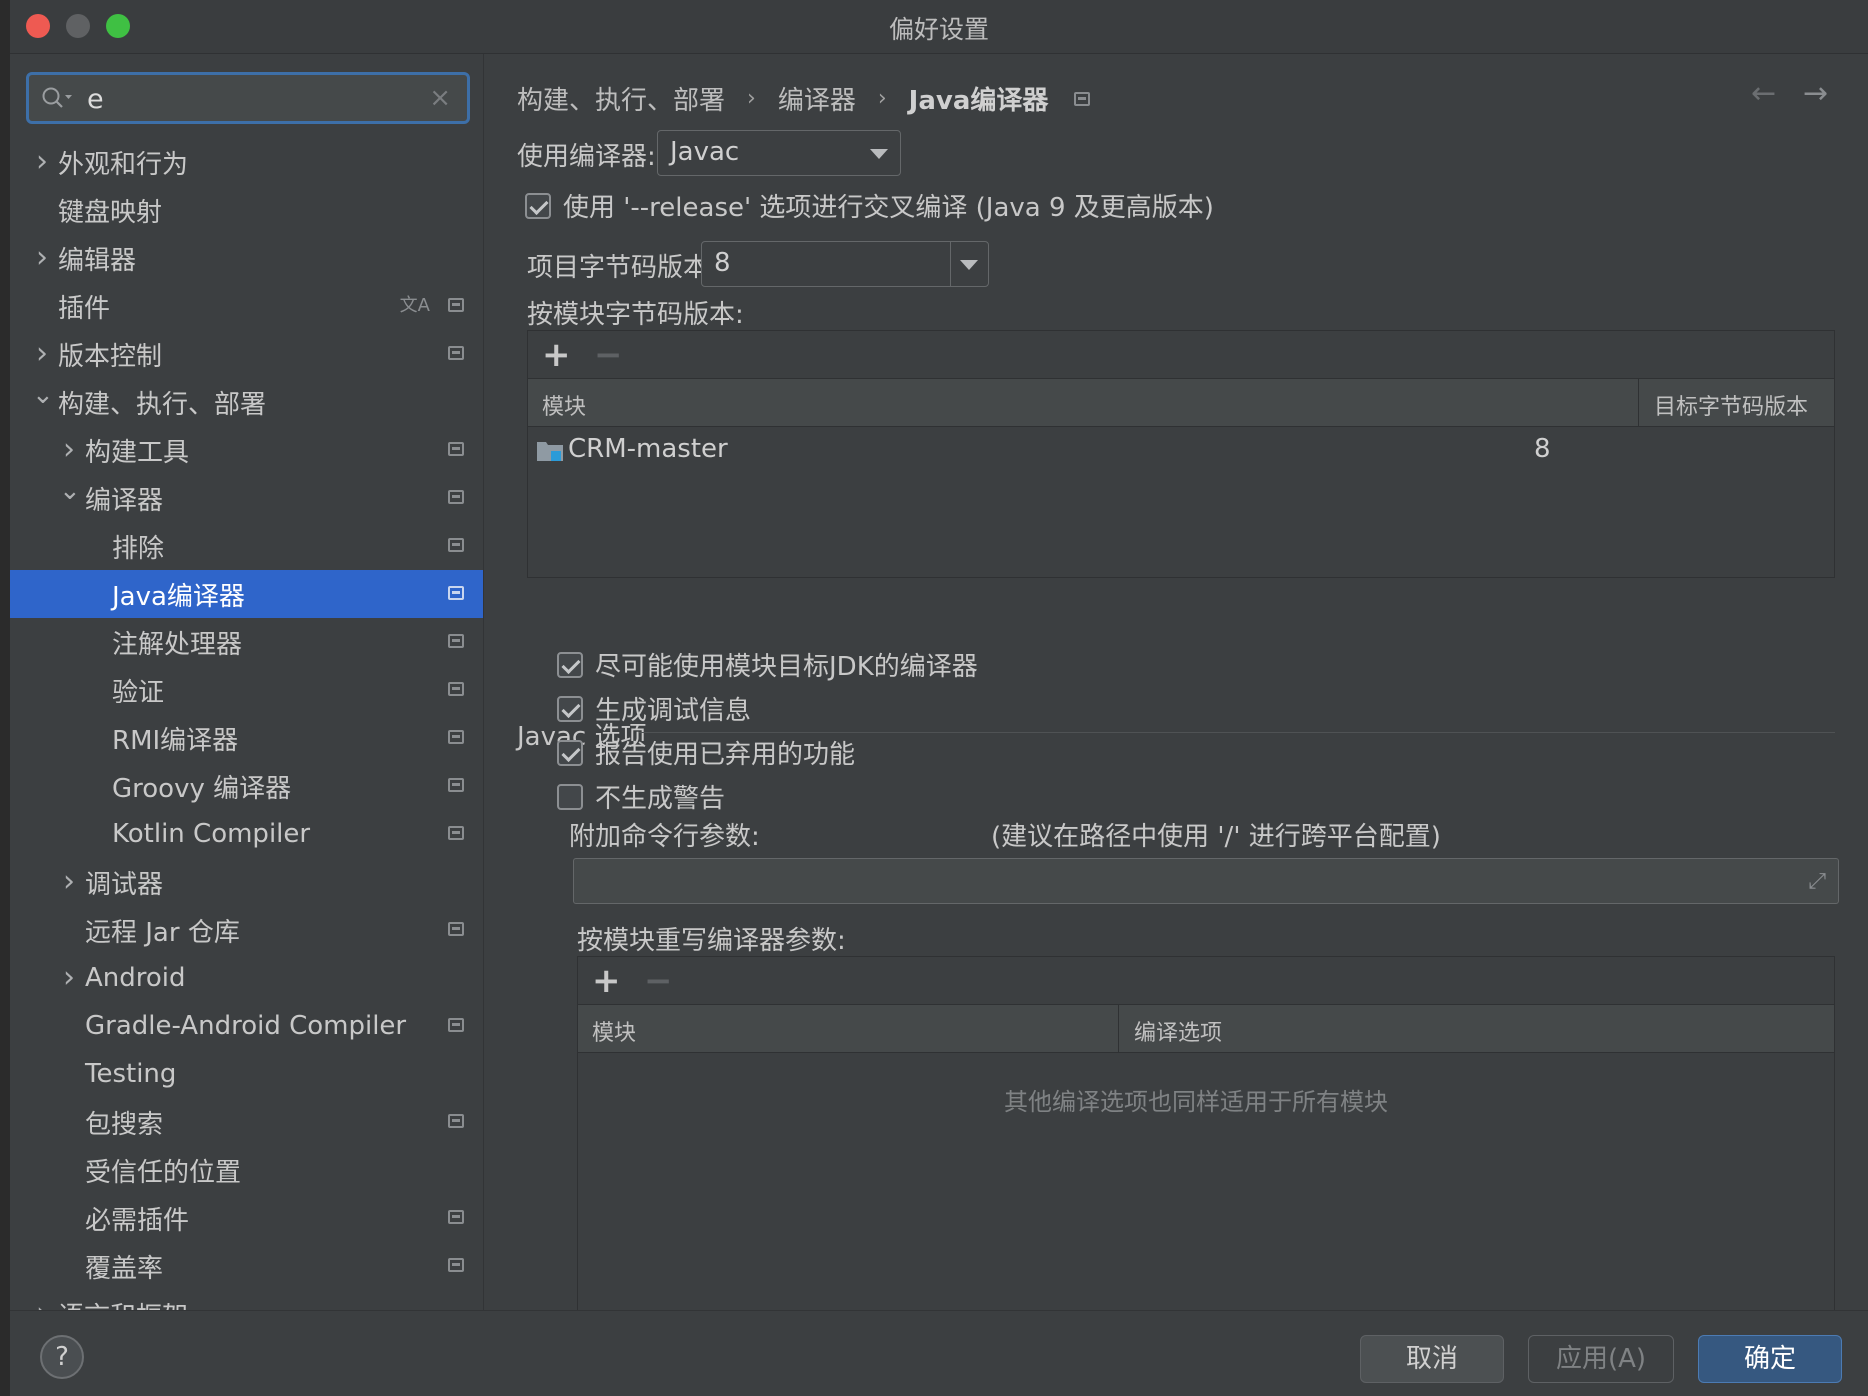  I want to click on sidebar-item: 包搜索, so click(246, 1122).